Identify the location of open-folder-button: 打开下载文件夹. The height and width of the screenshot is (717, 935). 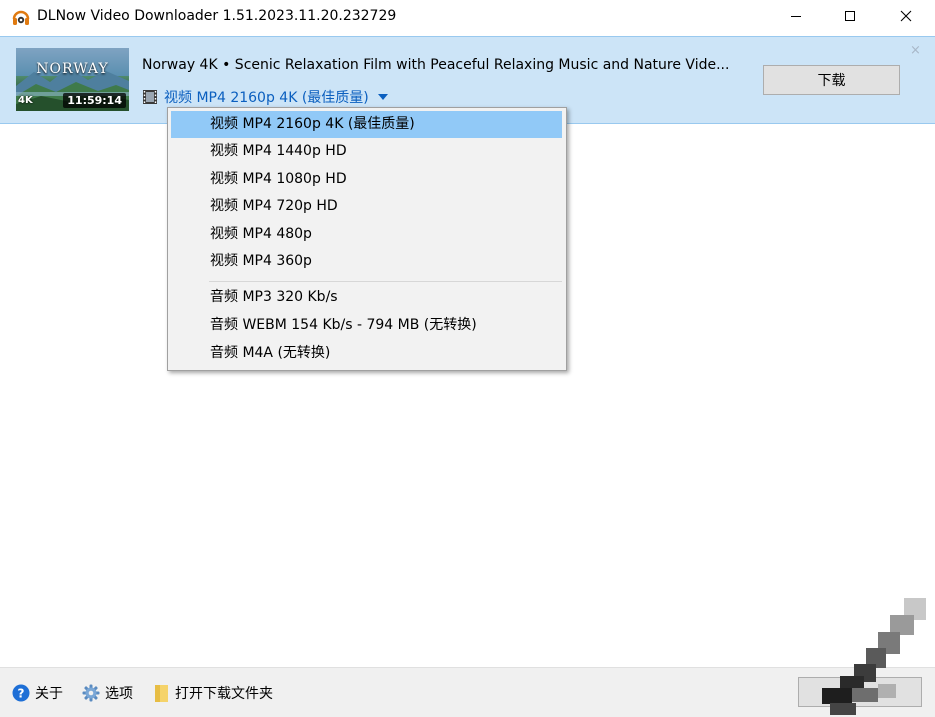
(212, 693).